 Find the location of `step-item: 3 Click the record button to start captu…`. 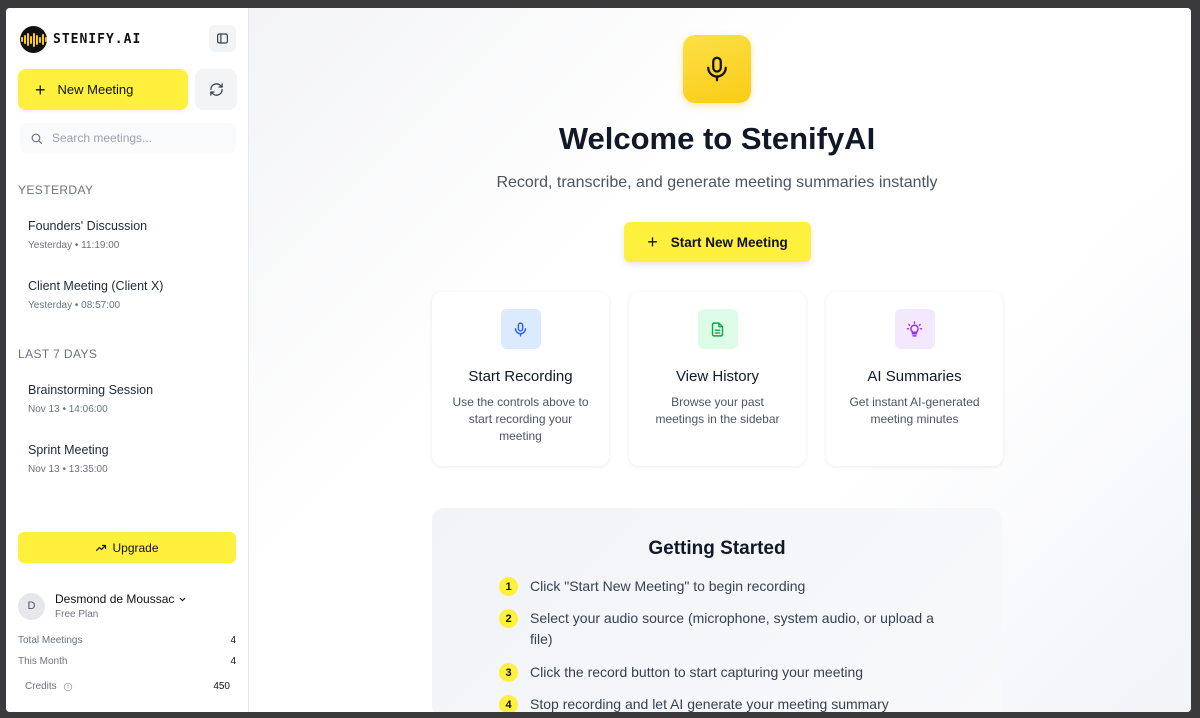

step-item: 3 Click the record button to start captu… is located at coordinates (719, 672).